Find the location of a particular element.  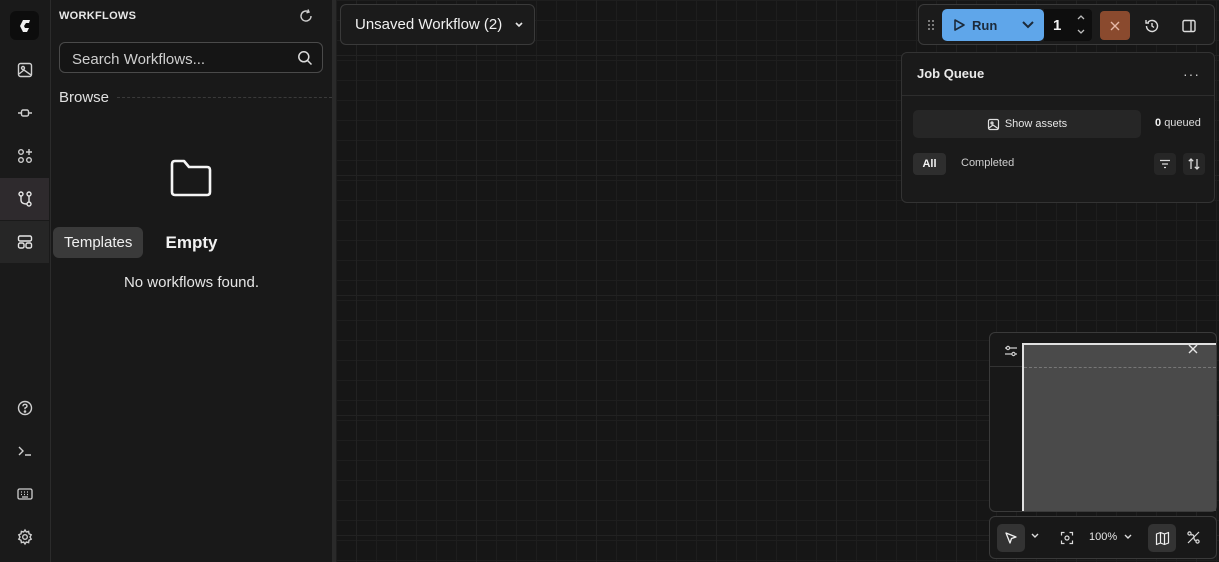

refresh-icon is located at coordinates (306, 15).